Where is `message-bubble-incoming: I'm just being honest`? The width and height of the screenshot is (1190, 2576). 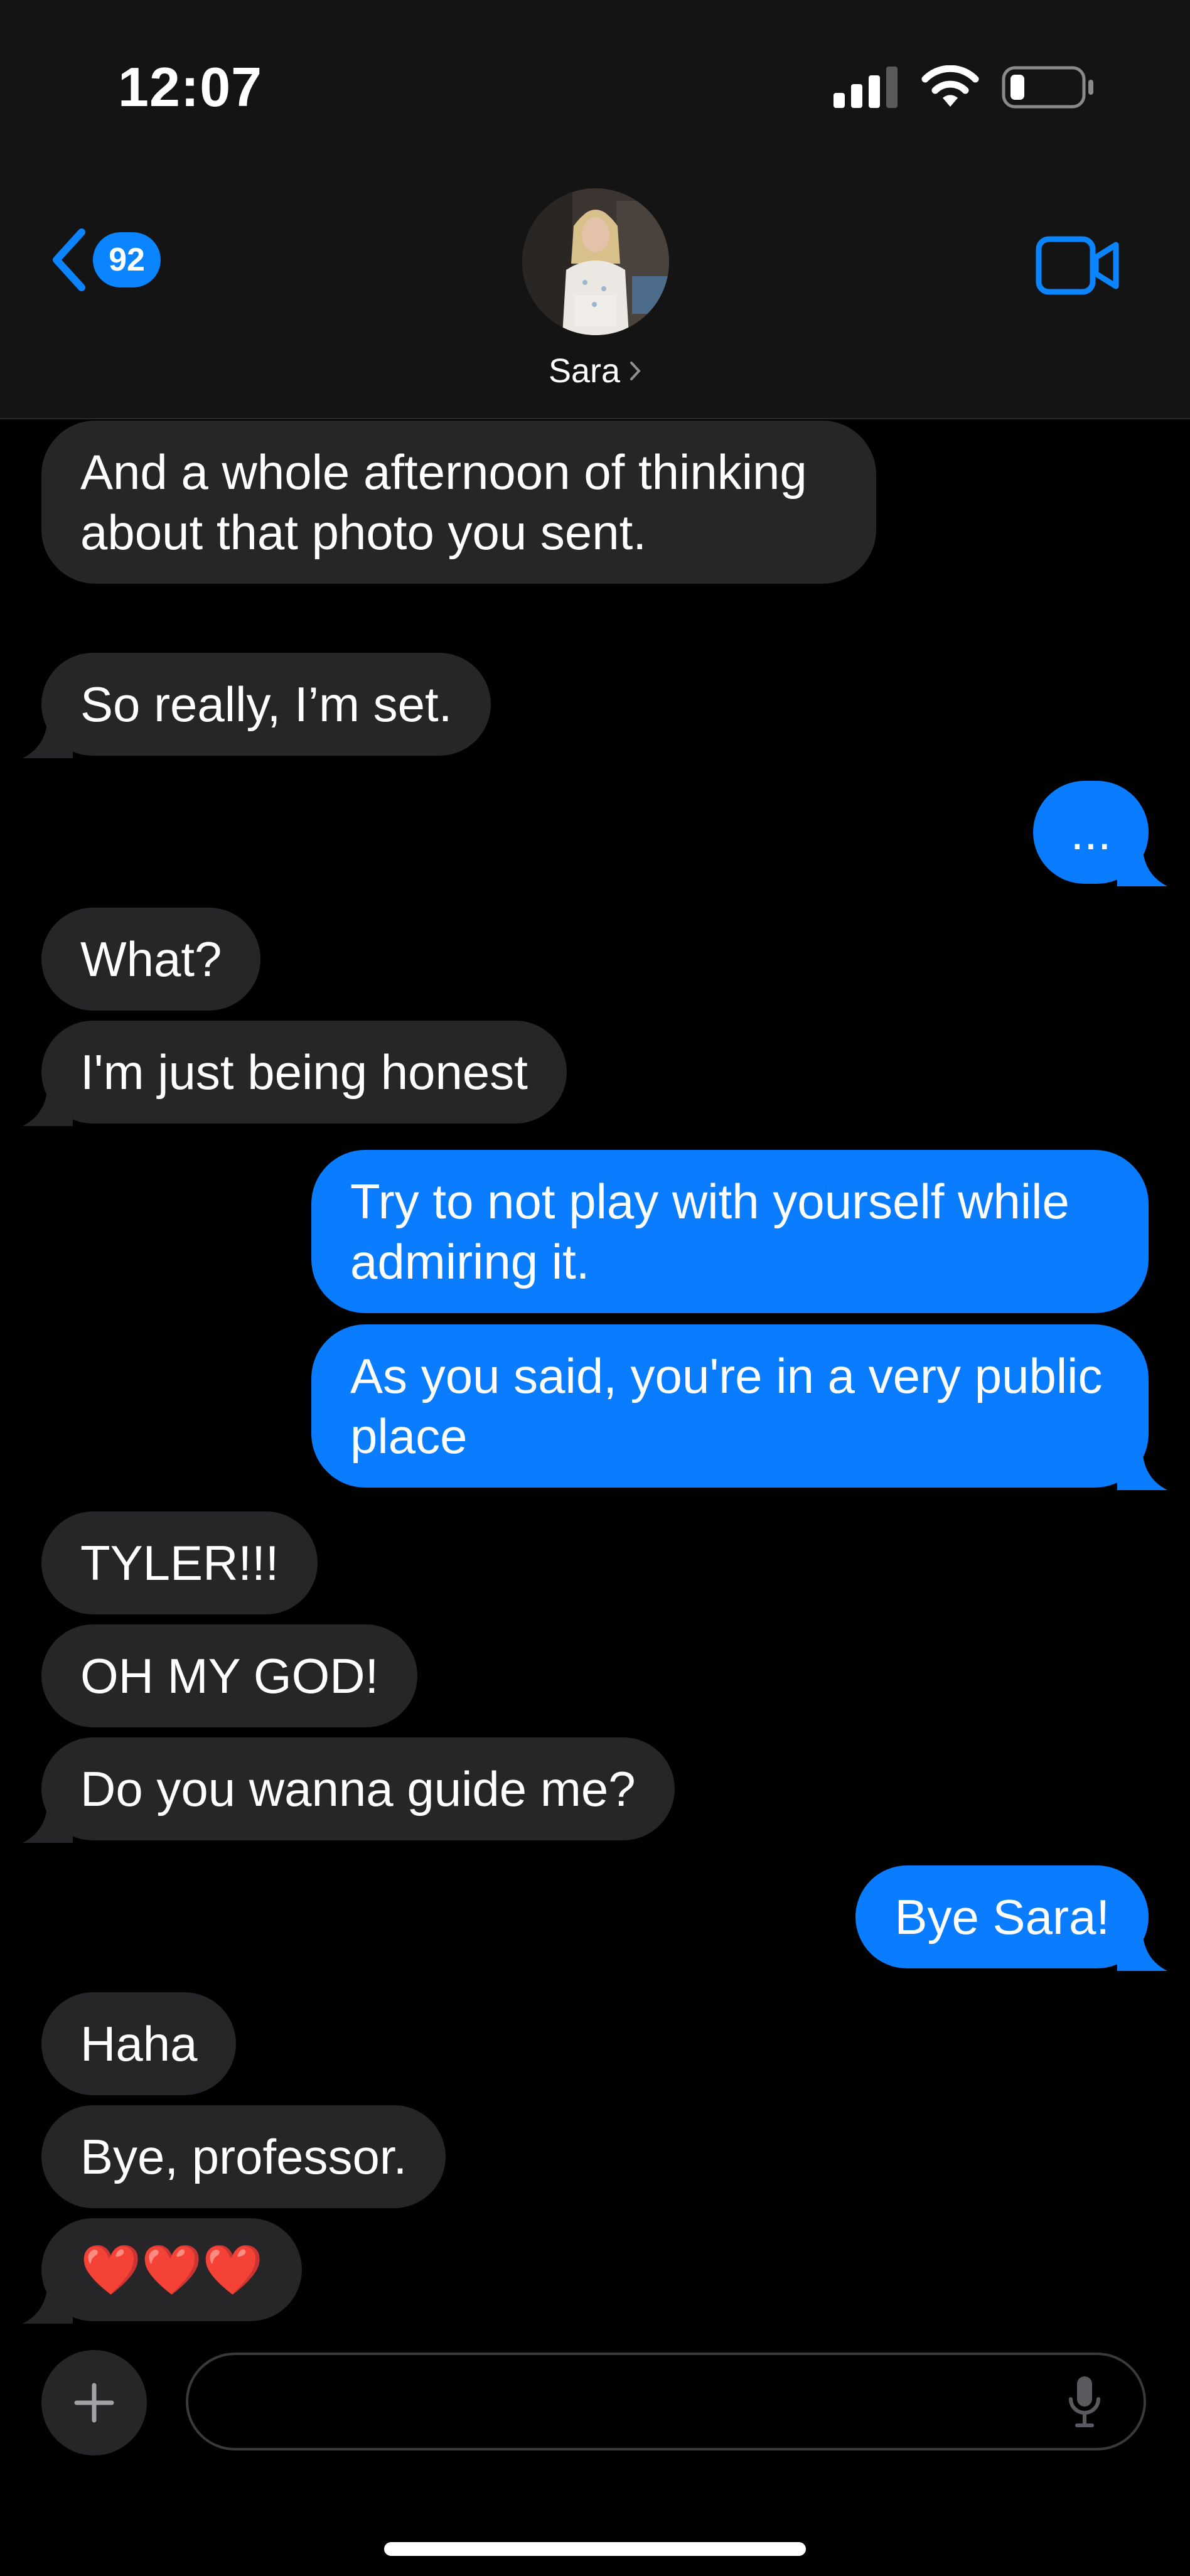 message-bubble-incoming: I'm just being honest is located at coordinates (295, 1073).